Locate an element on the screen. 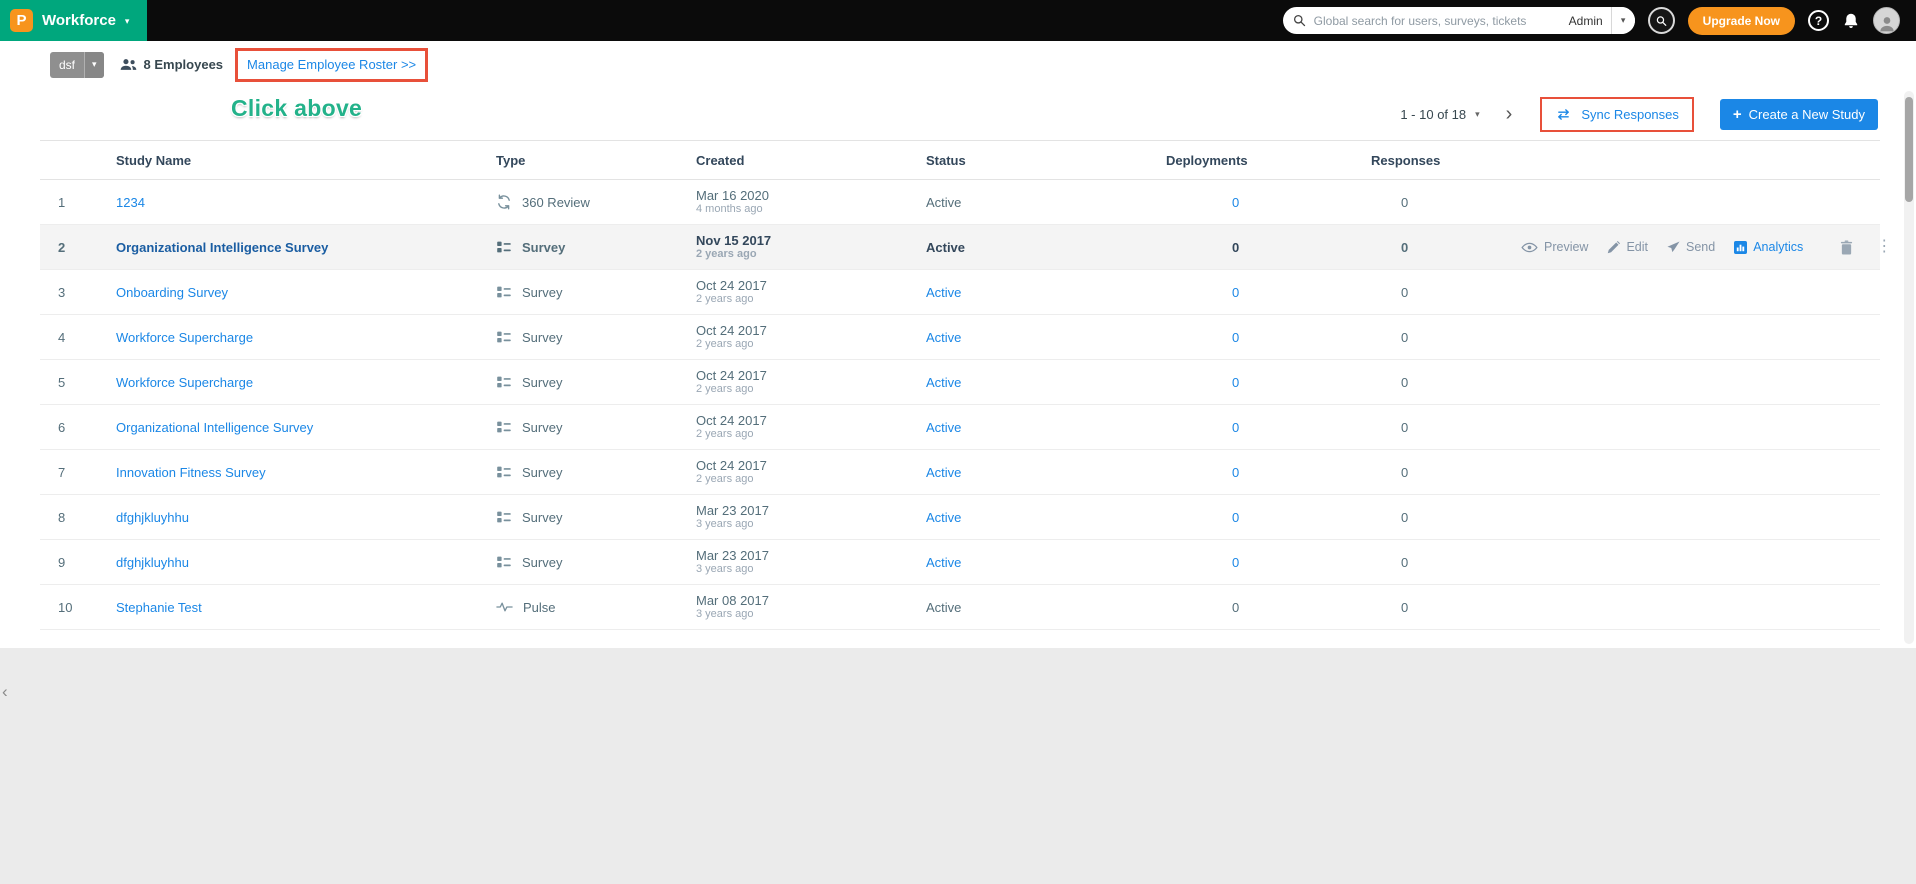 The width and height of the screenshot is (1916, 884). product-name: Workforce is located at coordinates (79, 20).